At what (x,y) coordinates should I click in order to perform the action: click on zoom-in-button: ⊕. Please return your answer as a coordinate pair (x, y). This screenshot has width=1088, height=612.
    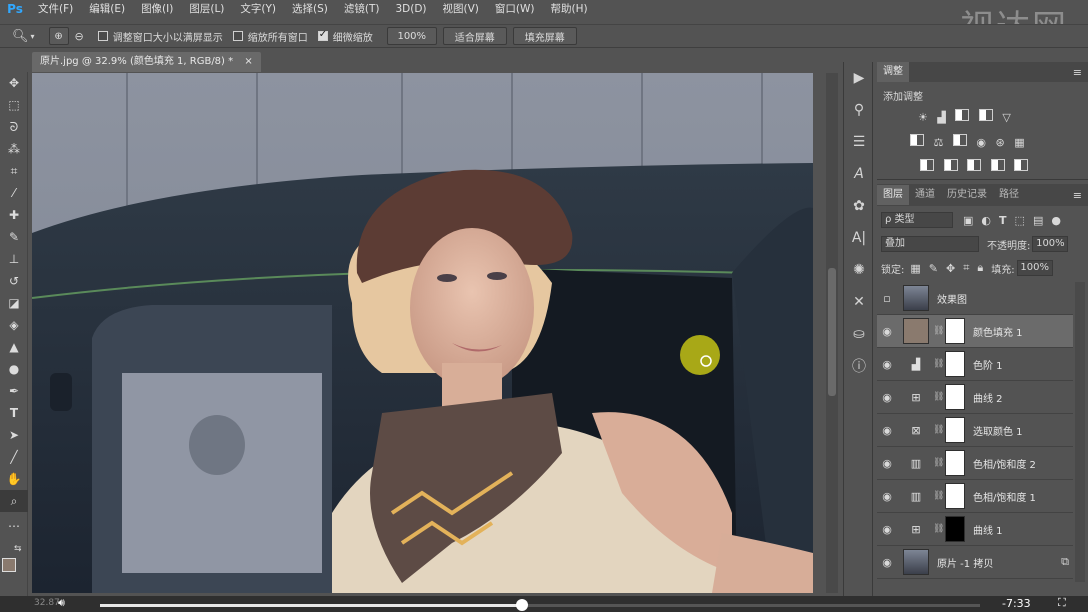
    Looking at the image, I should click on (58, 36).